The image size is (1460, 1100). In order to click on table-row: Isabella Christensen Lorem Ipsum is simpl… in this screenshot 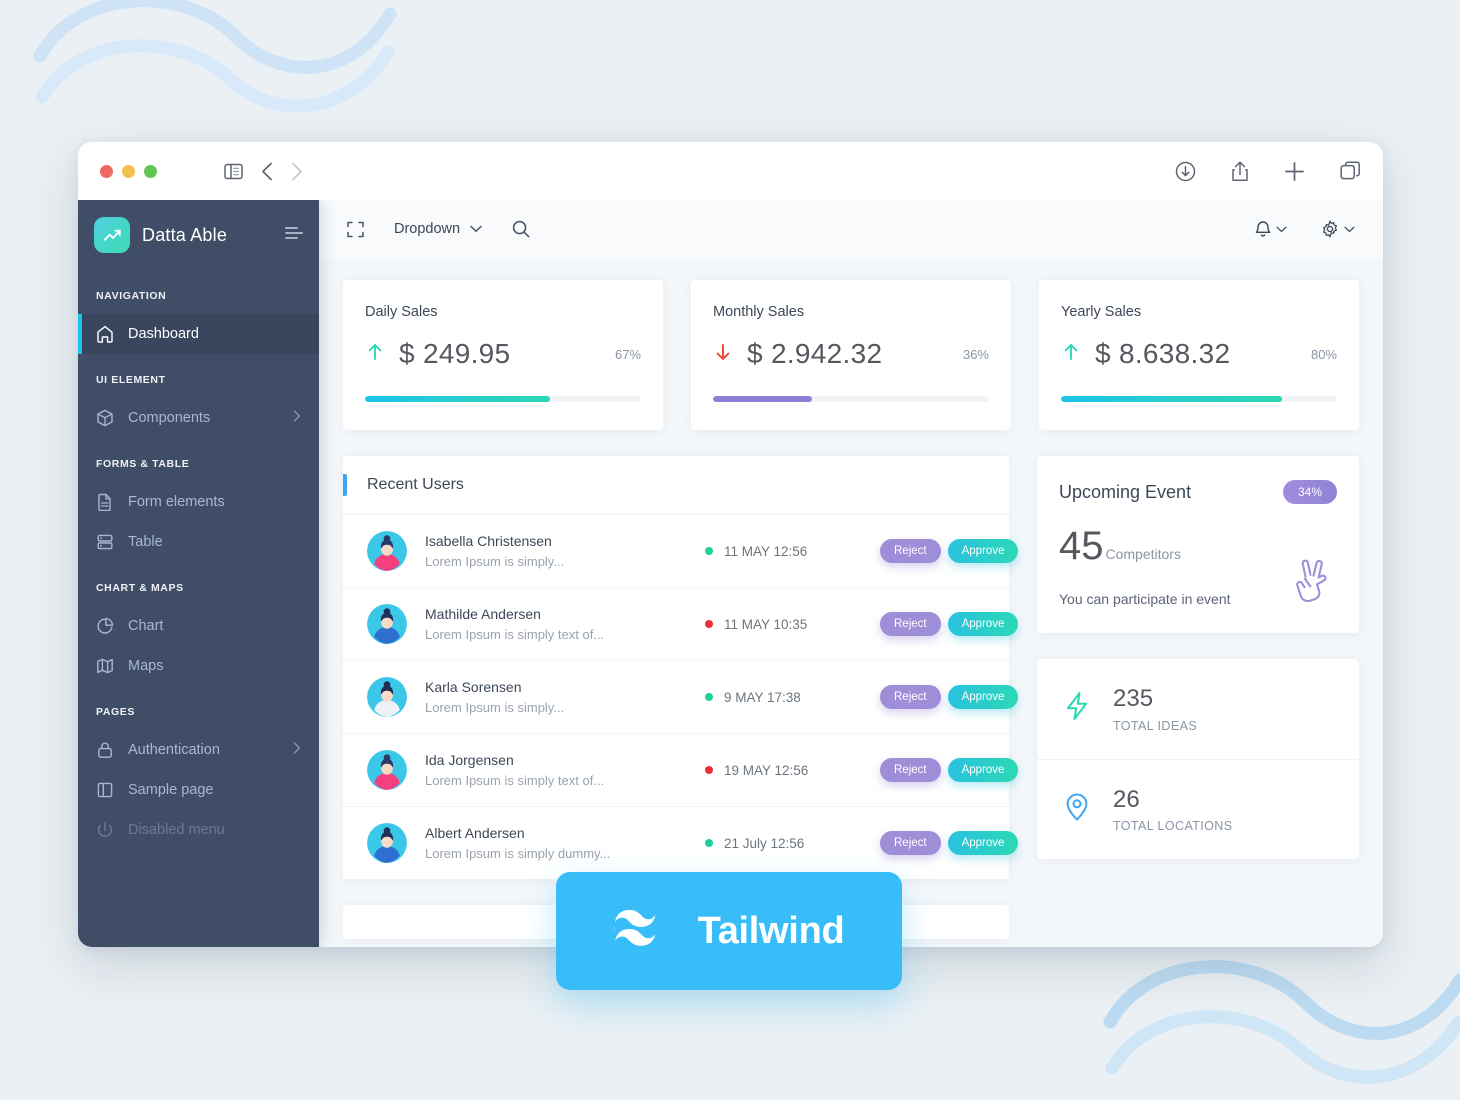, I will do `click(681, 551)`.